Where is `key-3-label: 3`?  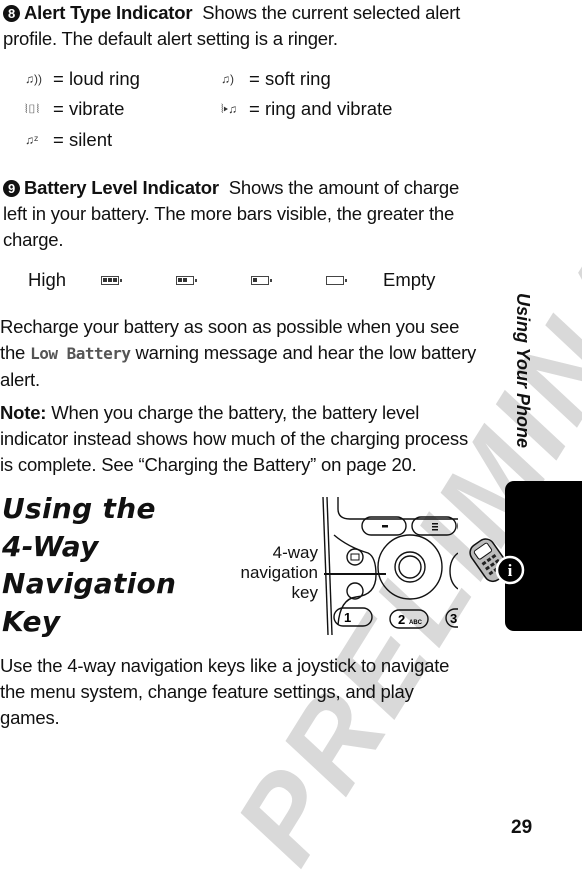 key-3-label: 3 is located at coordinates (453, 618).